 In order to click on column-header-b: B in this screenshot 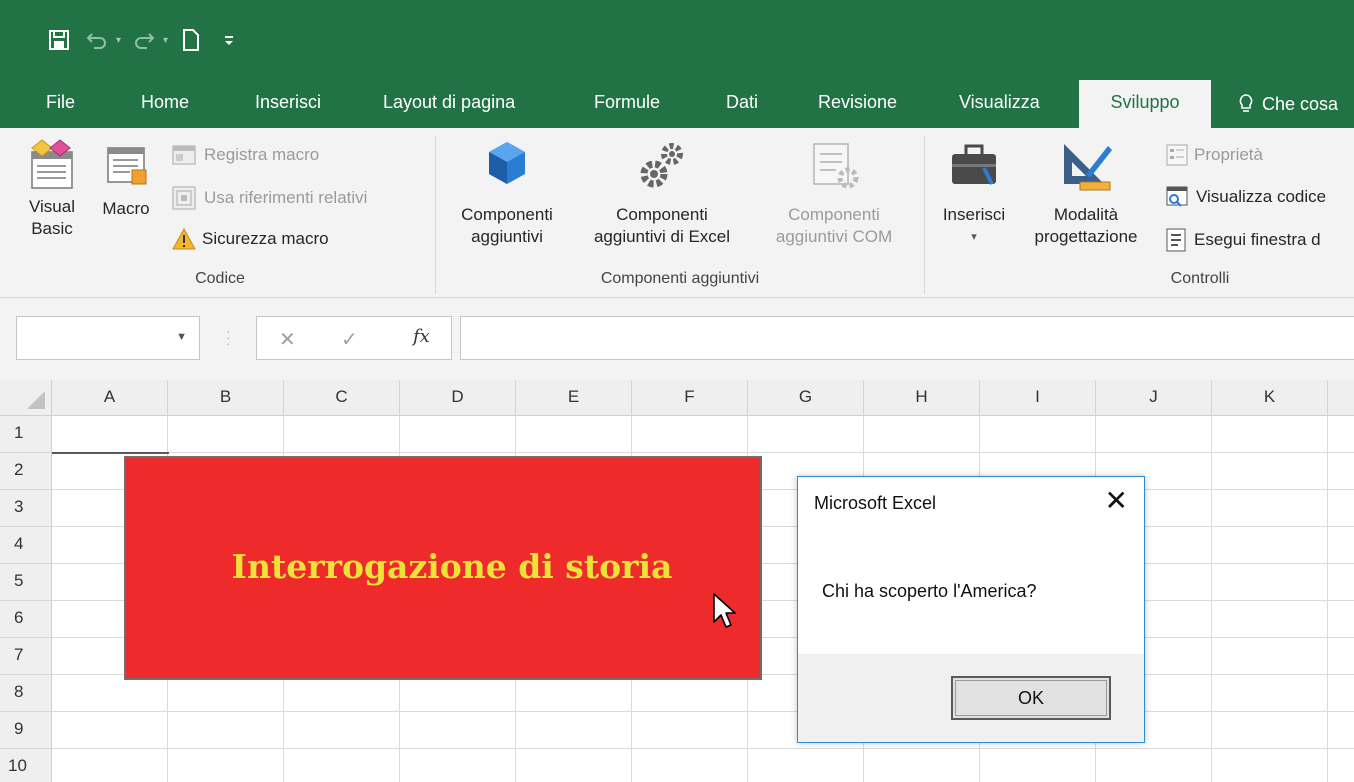, I will do `click(226, 398)`.